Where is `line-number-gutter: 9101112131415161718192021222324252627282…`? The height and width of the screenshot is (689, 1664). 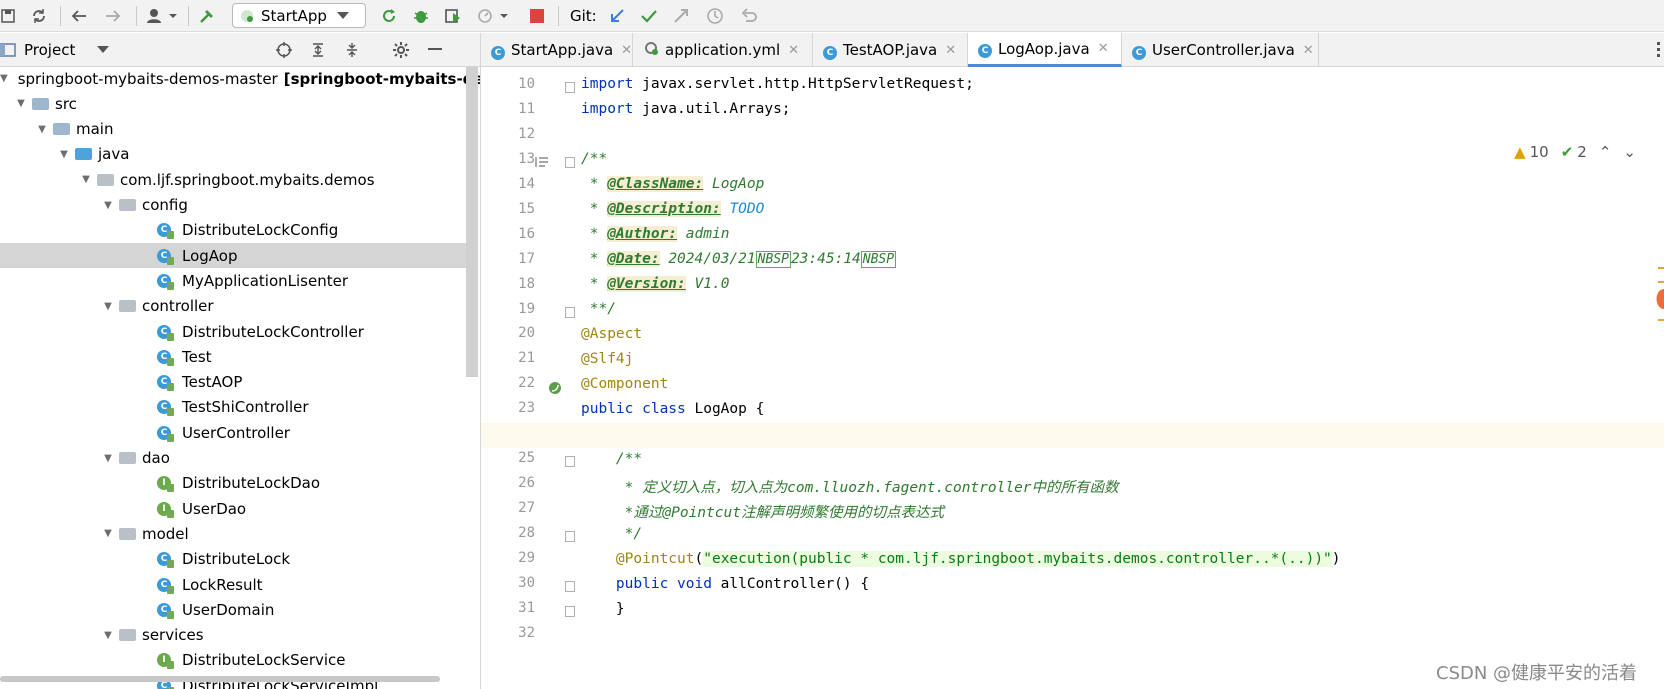 line-number-gutter: 9101112131415161718192021222324252627282… is located at coordinates (526, 378).